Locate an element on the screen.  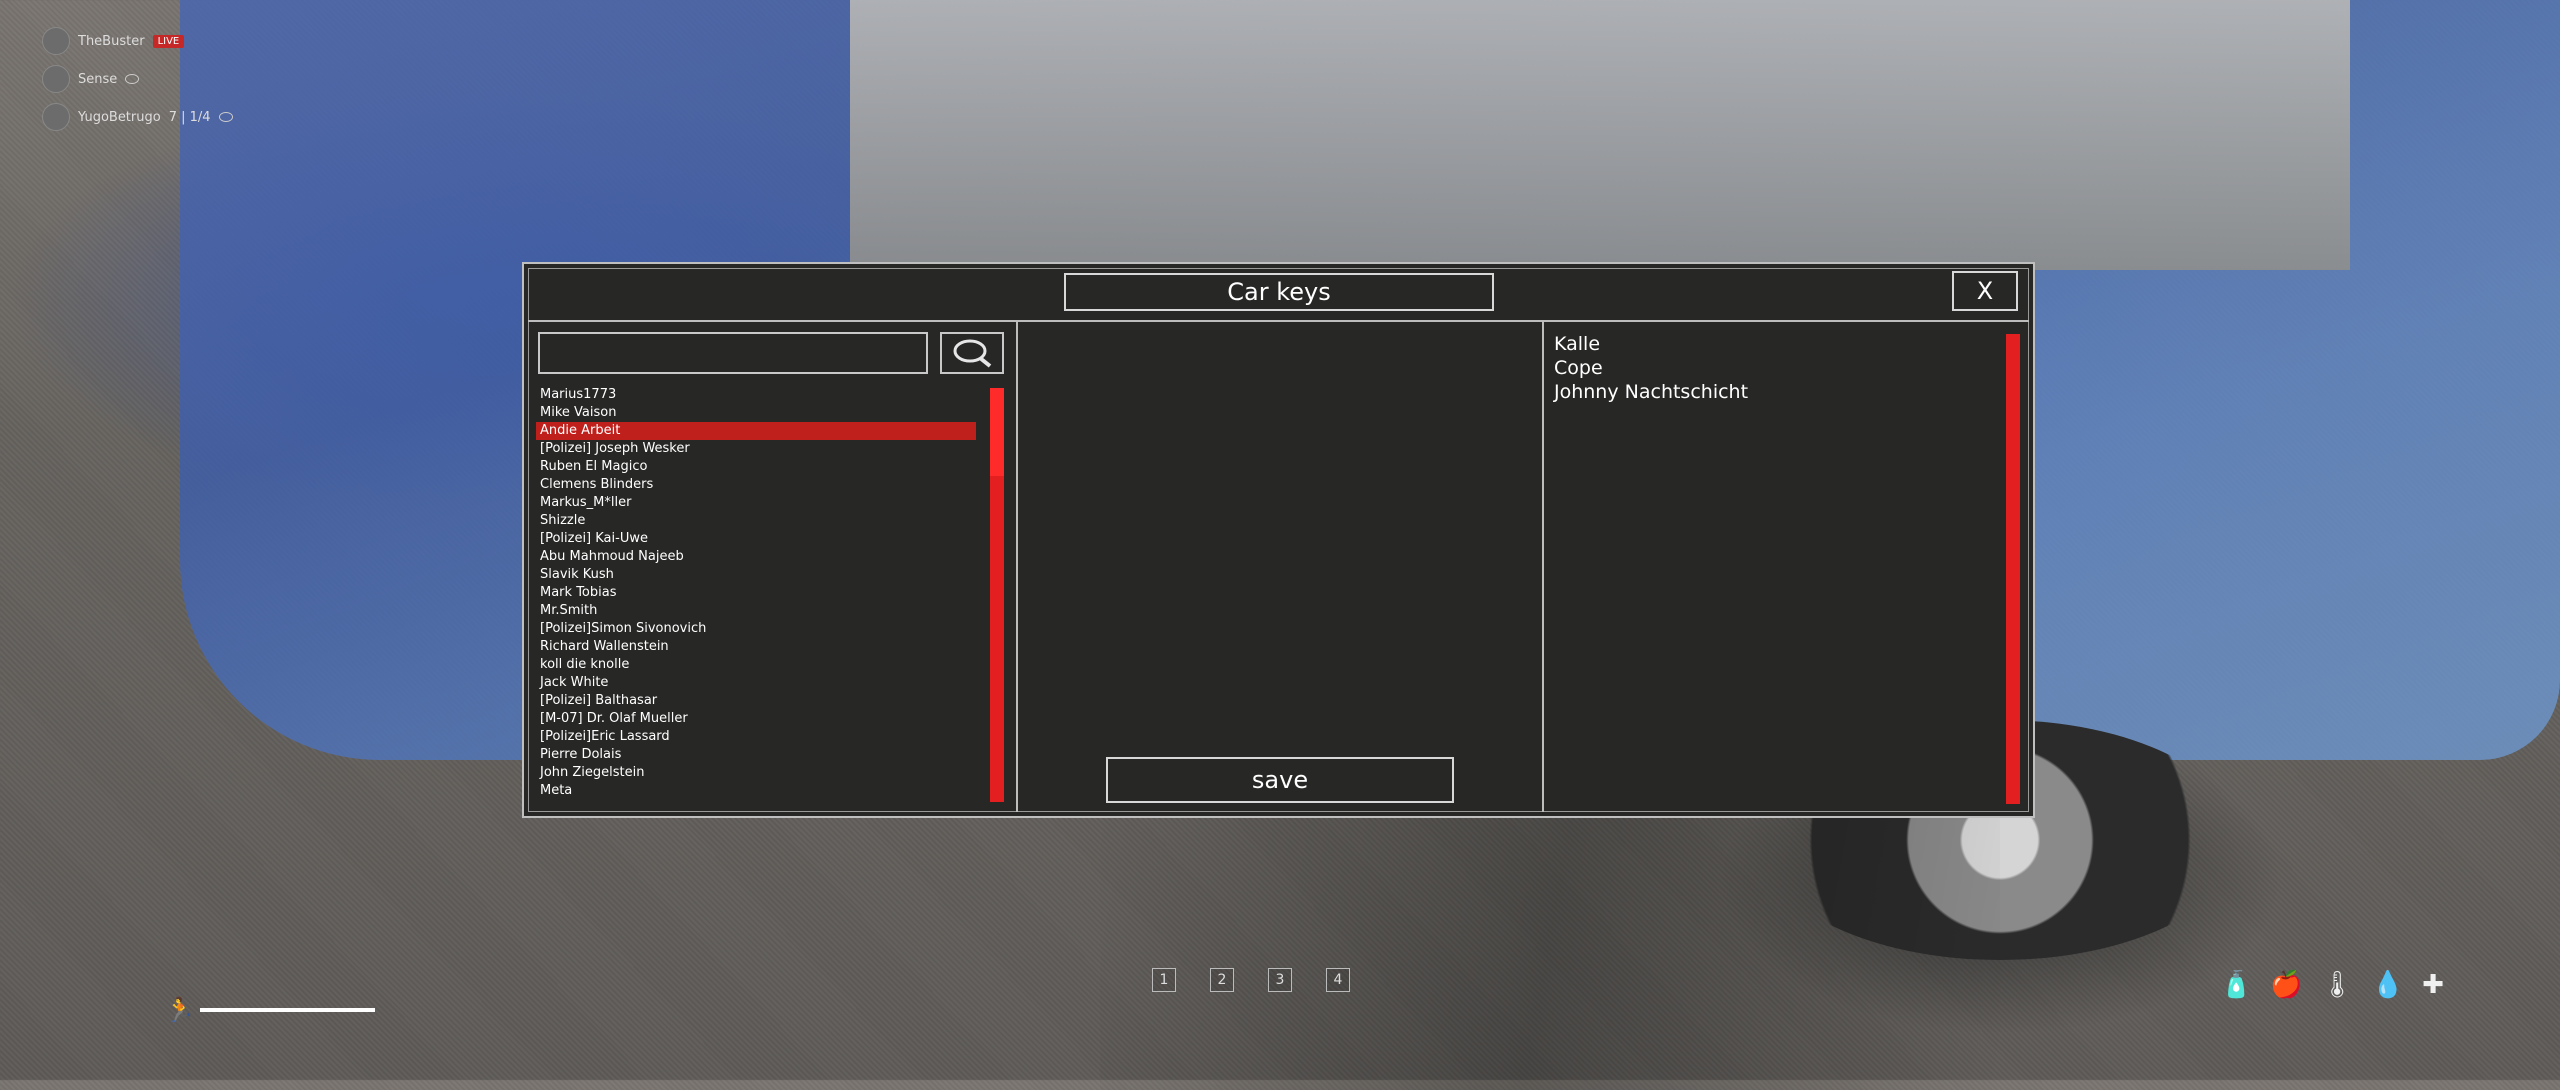
magnifier-icon is located at coordinates (972, 353).